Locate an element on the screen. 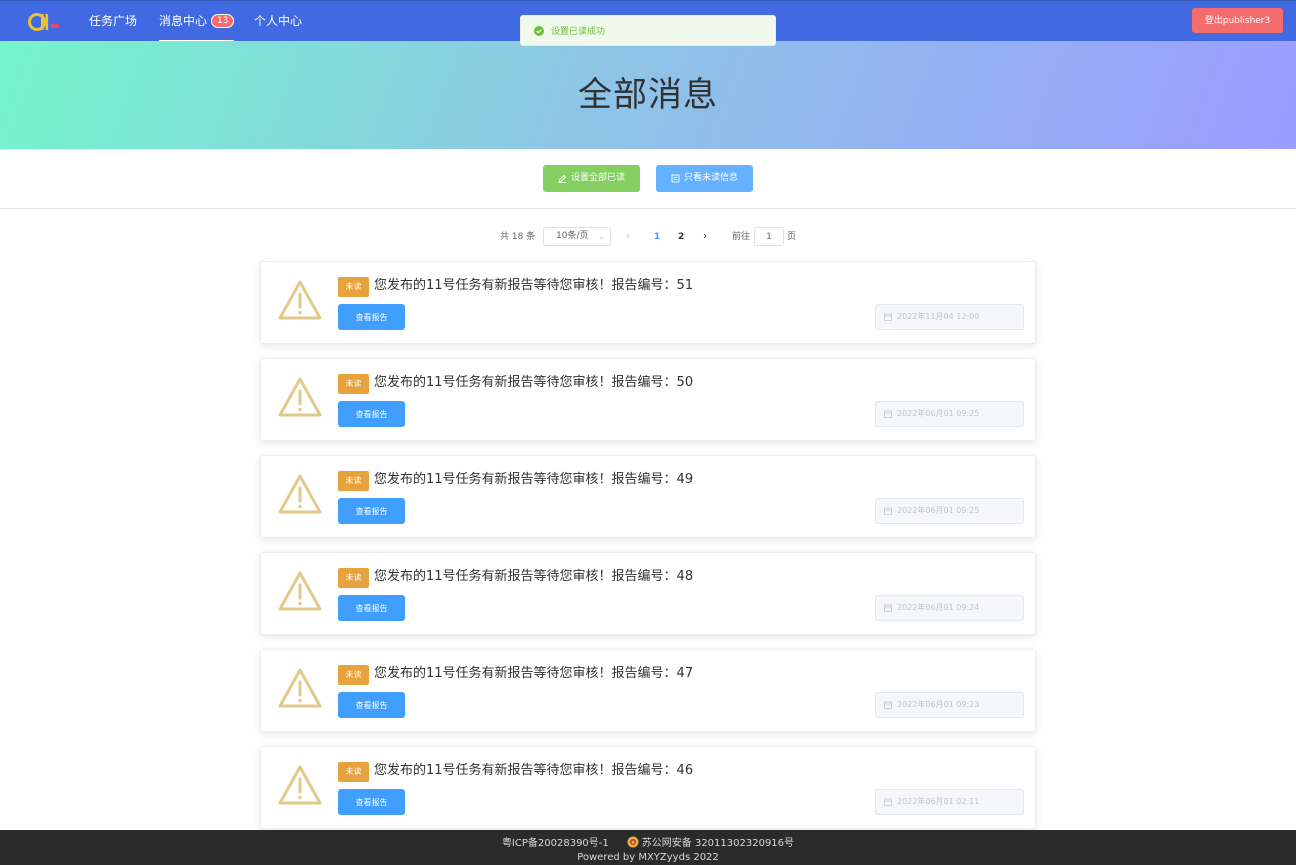 The width and height of the screenshot is (1296, 865). message-title: 您发布的11号任务有新报告等待您审核！报告编号：49 is located at coordinates (534, 479).